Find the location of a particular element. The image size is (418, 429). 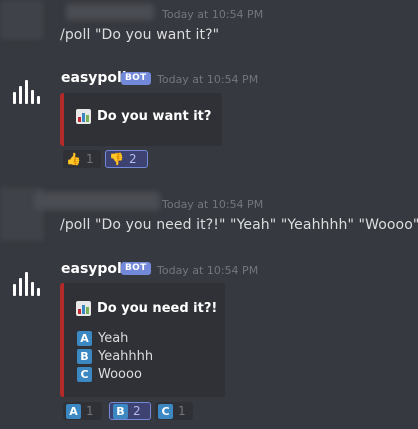

letter-glyph: C is located at coordinates (165, 411).